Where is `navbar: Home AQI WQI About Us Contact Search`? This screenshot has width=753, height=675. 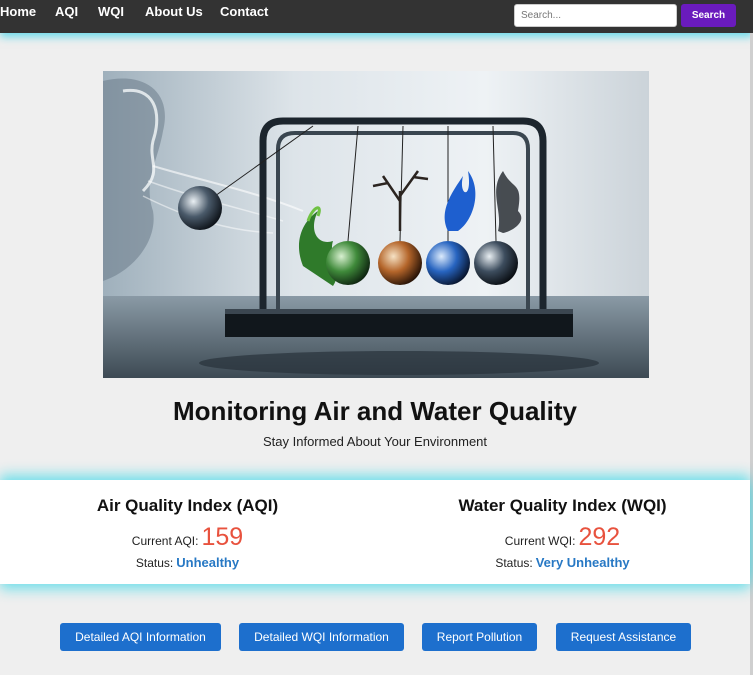 navbar: Home AQI WQI About Us Contact Search is located at coordinates (376, 16).